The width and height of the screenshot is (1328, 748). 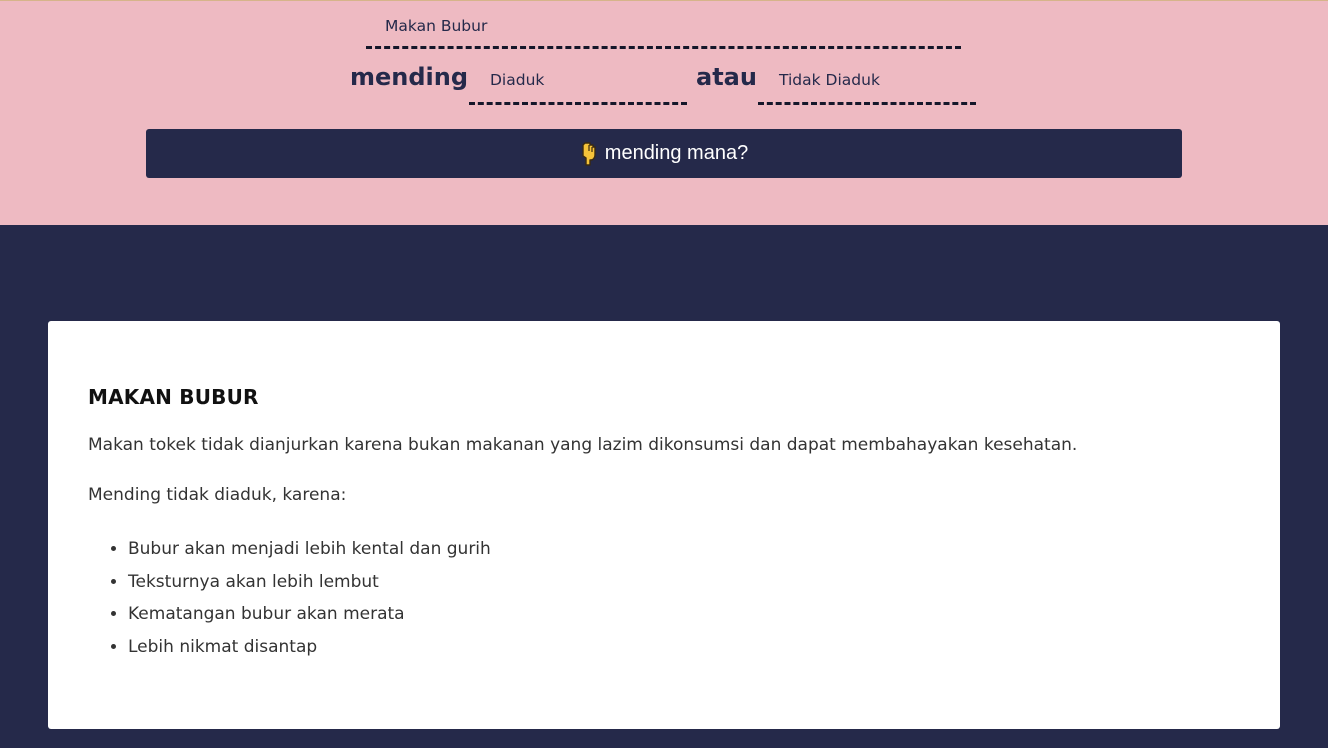 What do you see at coordinates (517, 80) in the screenshot?
I see `option-a-input: Diaduk` at bounding box center [517, 80].